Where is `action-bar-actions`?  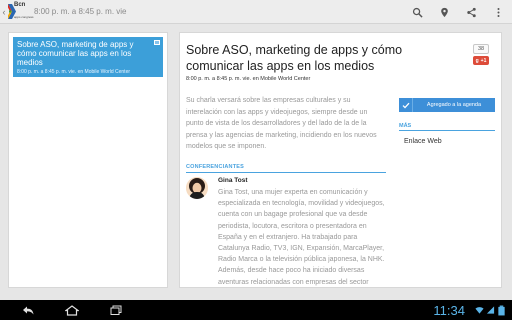 action-bar-actions is located at coordinates (458, 12).